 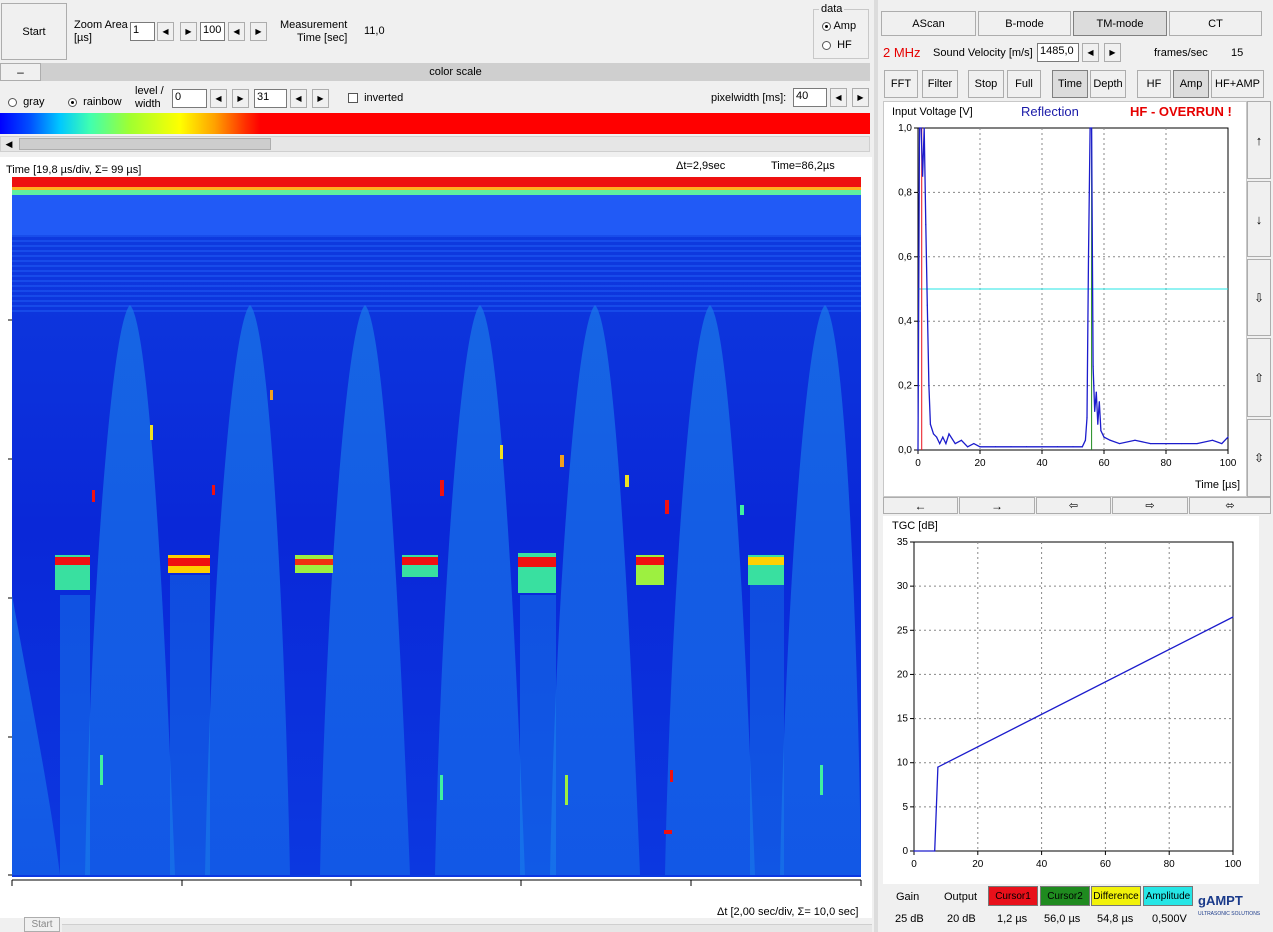 What do you see at coordinates (1065, 896) in the screenshot?
I see `cursor2-button: Cursor2` at bounding box center [1065, 896].